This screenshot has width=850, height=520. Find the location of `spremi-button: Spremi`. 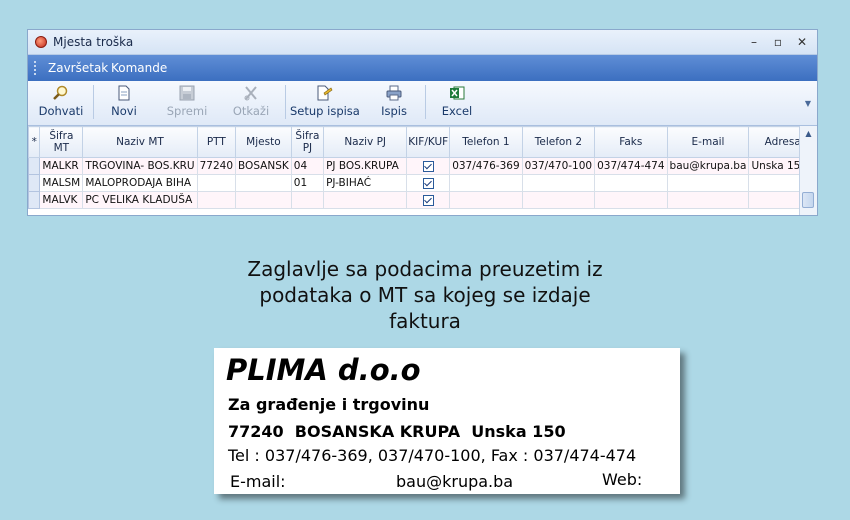

spremi-button: Spremi is located at coordinates (187, 102).